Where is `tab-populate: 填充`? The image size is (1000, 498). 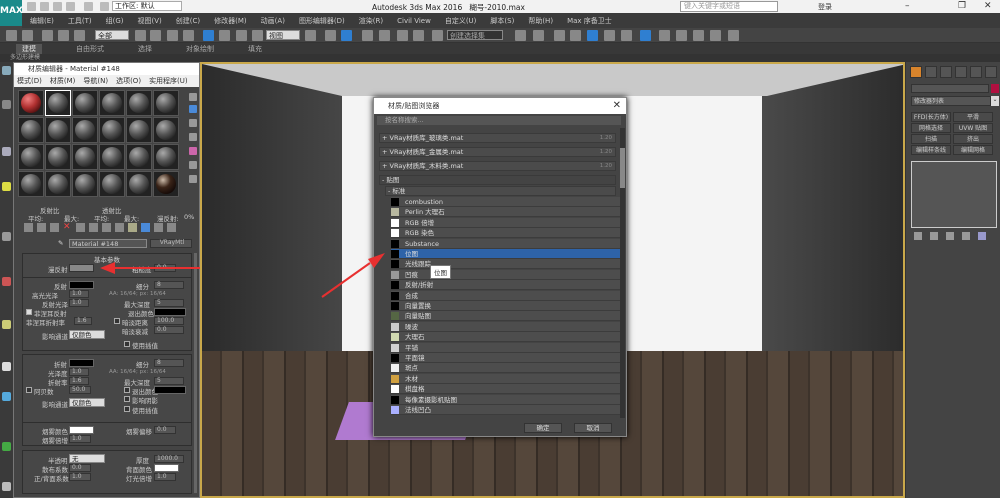
tab-populate: 填充 is located at coordinates (255, 49).